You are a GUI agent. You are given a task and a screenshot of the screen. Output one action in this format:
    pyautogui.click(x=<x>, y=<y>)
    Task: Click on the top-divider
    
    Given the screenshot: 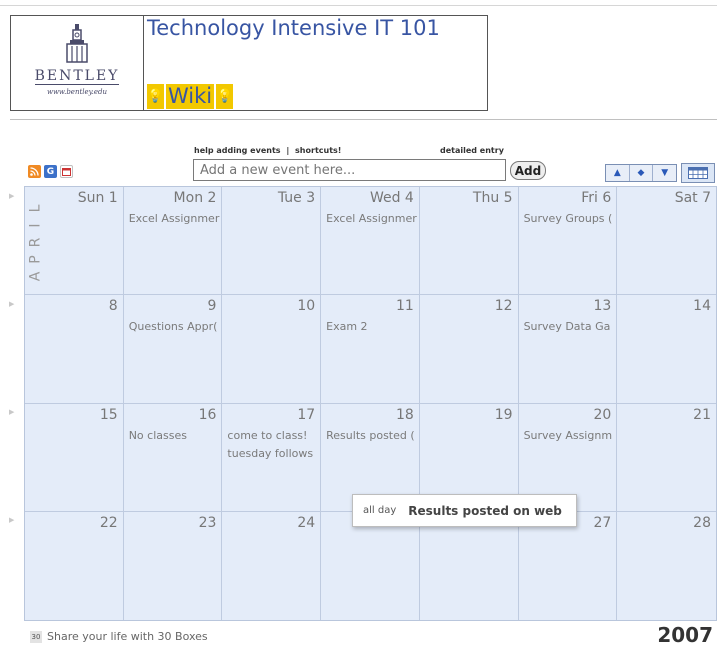 What is the action you would take?
    pyautogui.click(x=358, y=5)
    